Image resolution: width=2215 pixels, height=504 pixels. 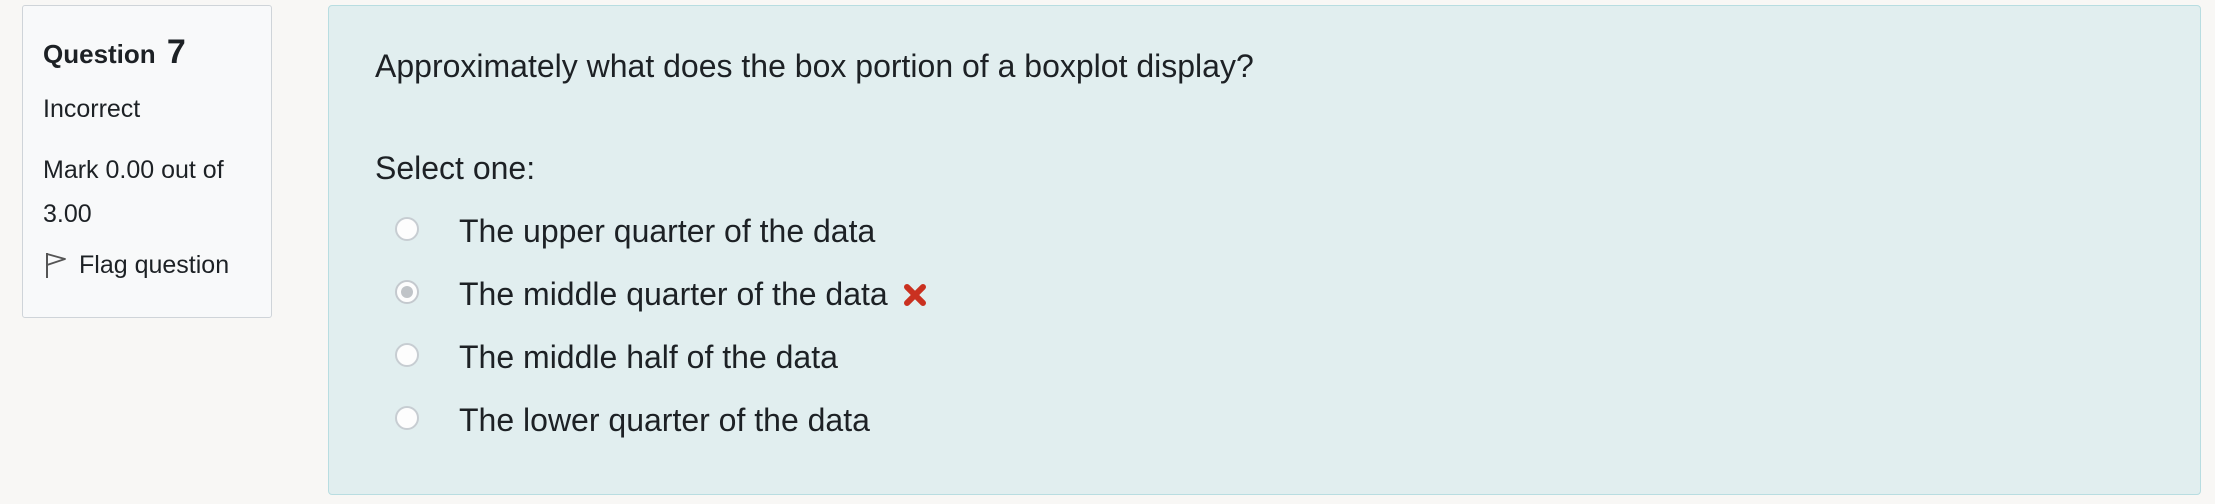 What do you see at coordinates (407, 291) in the screenshot?
I see `answer-radio-selected` at bounding box center [407, 291].